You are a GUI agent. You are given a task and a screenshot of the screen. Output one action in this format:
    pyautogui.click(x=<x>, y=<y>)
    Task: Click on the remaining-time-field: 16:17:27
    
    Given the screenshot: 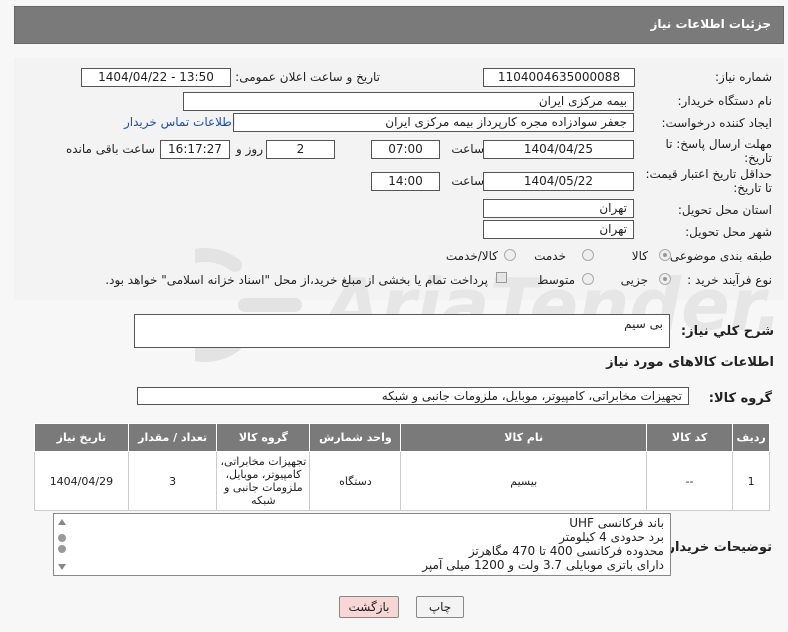 What is the action you would take?
    pyautogui.click(x=195, y=149)
    